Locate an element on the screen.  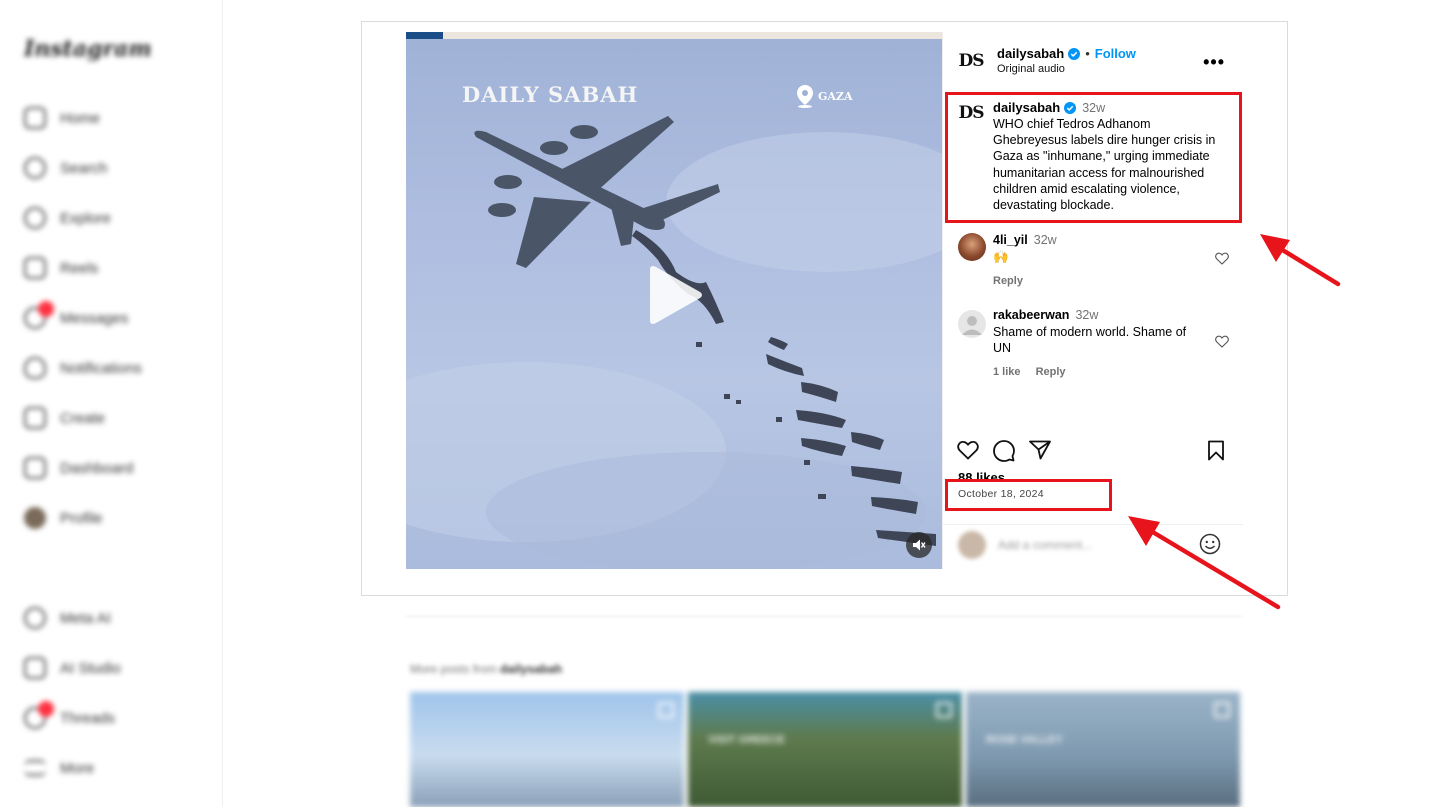
sidebar-item-explore: Explore is located at coordinates (67, 218).